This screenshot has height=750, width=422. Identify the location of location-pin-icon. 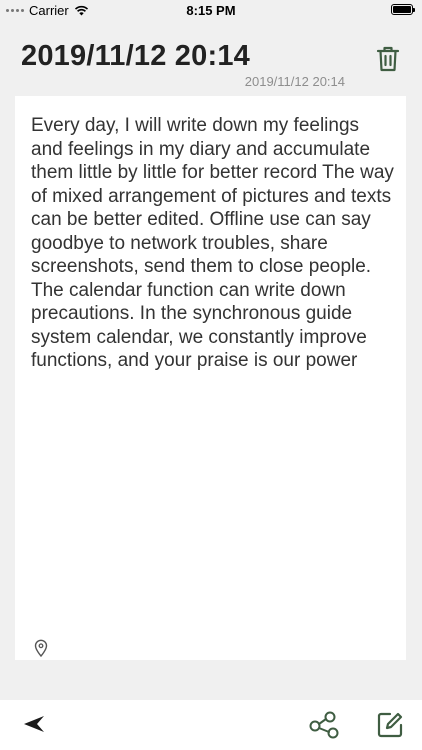
(41, 648).